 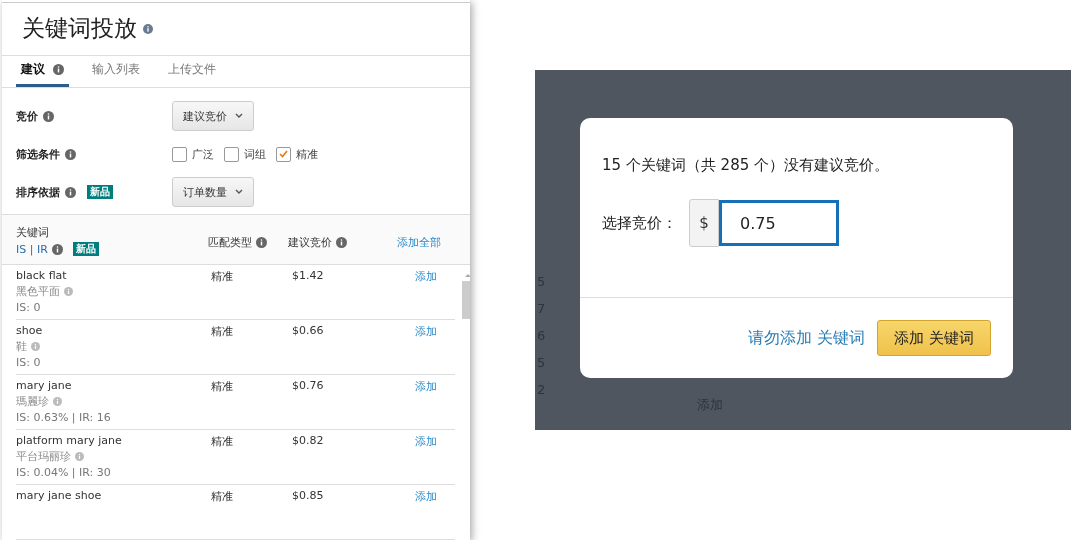 What do you see at coordinates (639, 223) in the screenshot?
I see `bid-label: 选择竞价：` at bounding box center [639, 223].